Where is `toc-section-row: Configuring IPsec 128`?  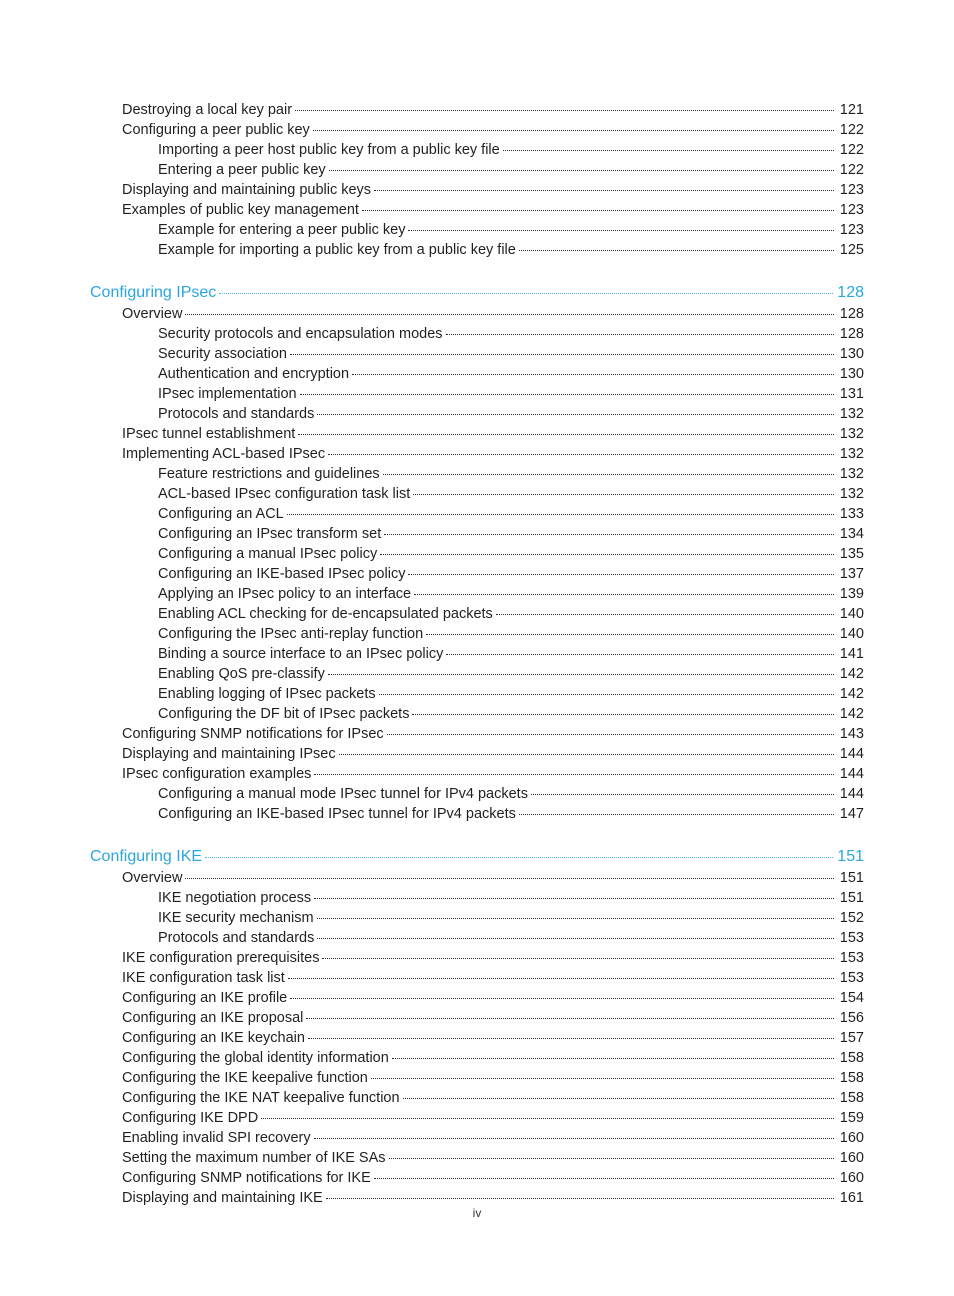 toc-section-row: Configuring IPsec 128 is located at coordinates (477, 293).